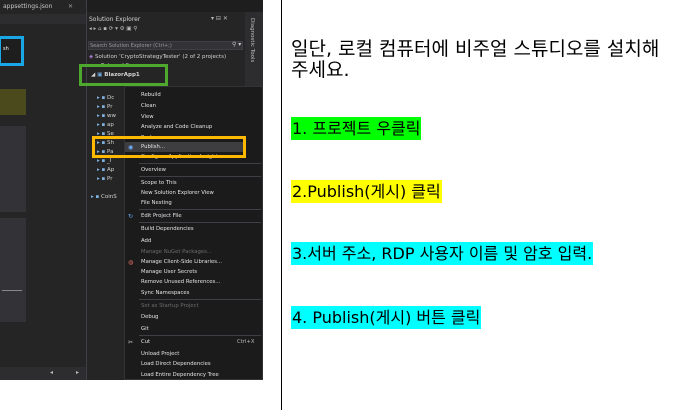 The width and height of the screenshot is (690, 410). What do you see at coordinates (151, 95) in the screenshot?
I see `menu-item-rebuild: Rebuild` at bounding box center [151, 95].